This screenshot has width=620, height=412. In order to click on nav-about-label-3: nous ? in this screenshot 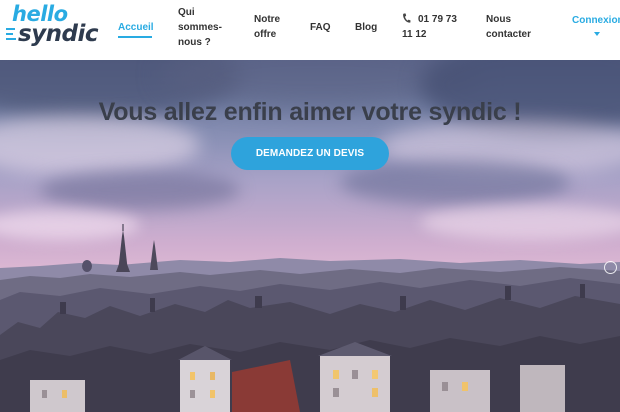, I will do `click(194, 42)`.